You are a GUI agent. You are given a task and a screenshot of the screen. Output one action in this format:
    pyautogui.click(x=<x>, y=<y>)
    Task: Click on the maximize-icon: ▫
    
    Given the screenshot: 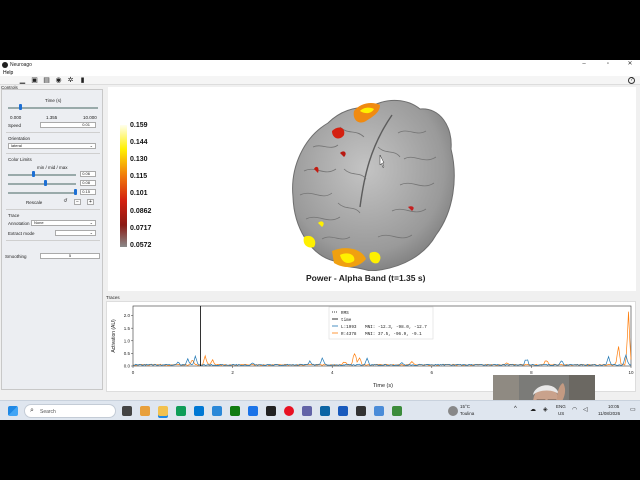 What is the action you would take?
    pyautogui.click(x=608, y=64)
    